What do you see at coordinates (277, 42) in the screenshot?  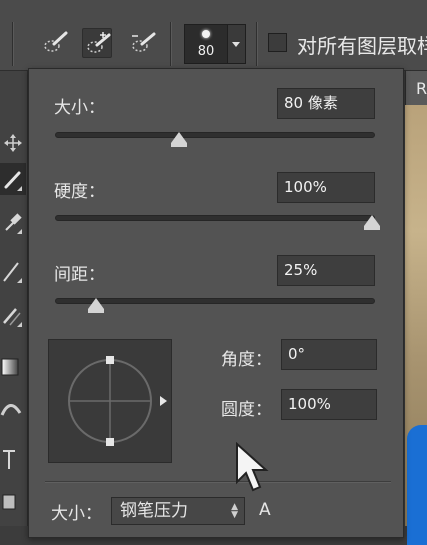 I see `sample-all-layers-checkbox` at bounding box center [277, 42].